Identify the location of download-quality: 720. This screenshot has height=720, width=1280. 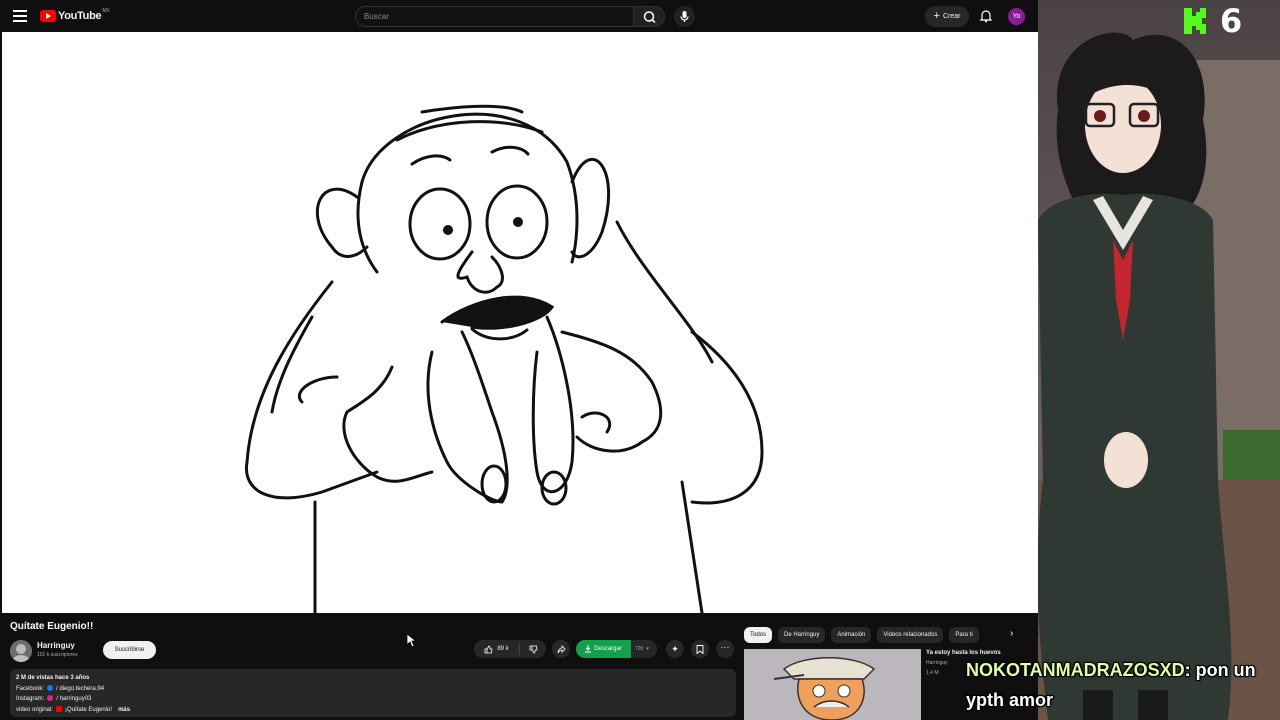
(637, 649).